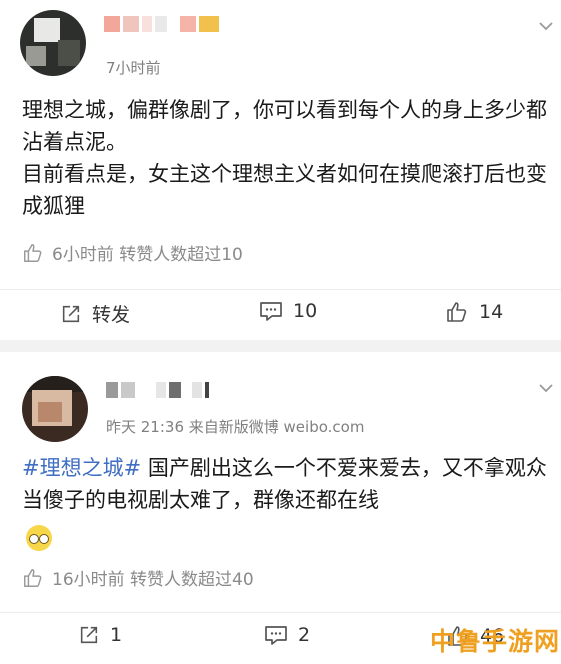 This screenshot has width=561, height=664. Describe the element at coordinates (116, 635) in the screenshot. I see `repost-count: 1` at that location.